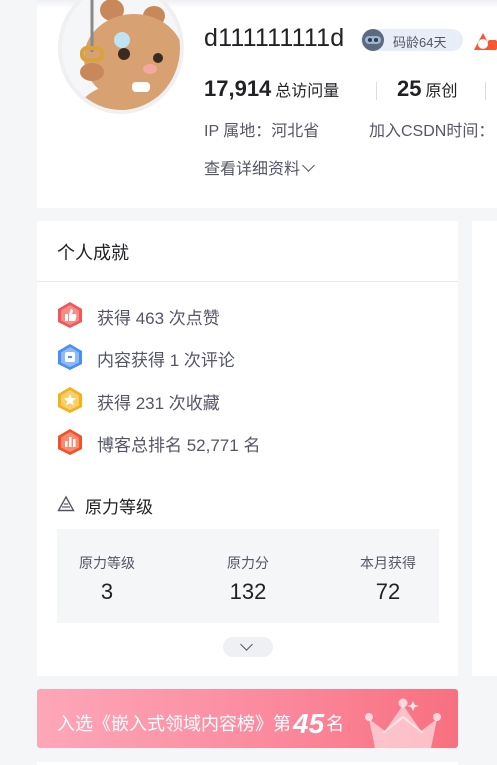 The height and width of the screenshot is (765, 497). What do you see at coordinates (309, 723) in the screenshot?
I see `rank-number: 45` at bounding box center [309, 723].